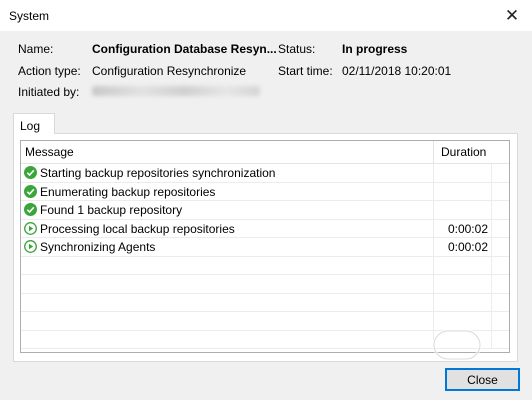 The image size is (532, 400). Describe the element at coordinates (36, 49) in the screenshot. I see `name-label: Name:` at that location.